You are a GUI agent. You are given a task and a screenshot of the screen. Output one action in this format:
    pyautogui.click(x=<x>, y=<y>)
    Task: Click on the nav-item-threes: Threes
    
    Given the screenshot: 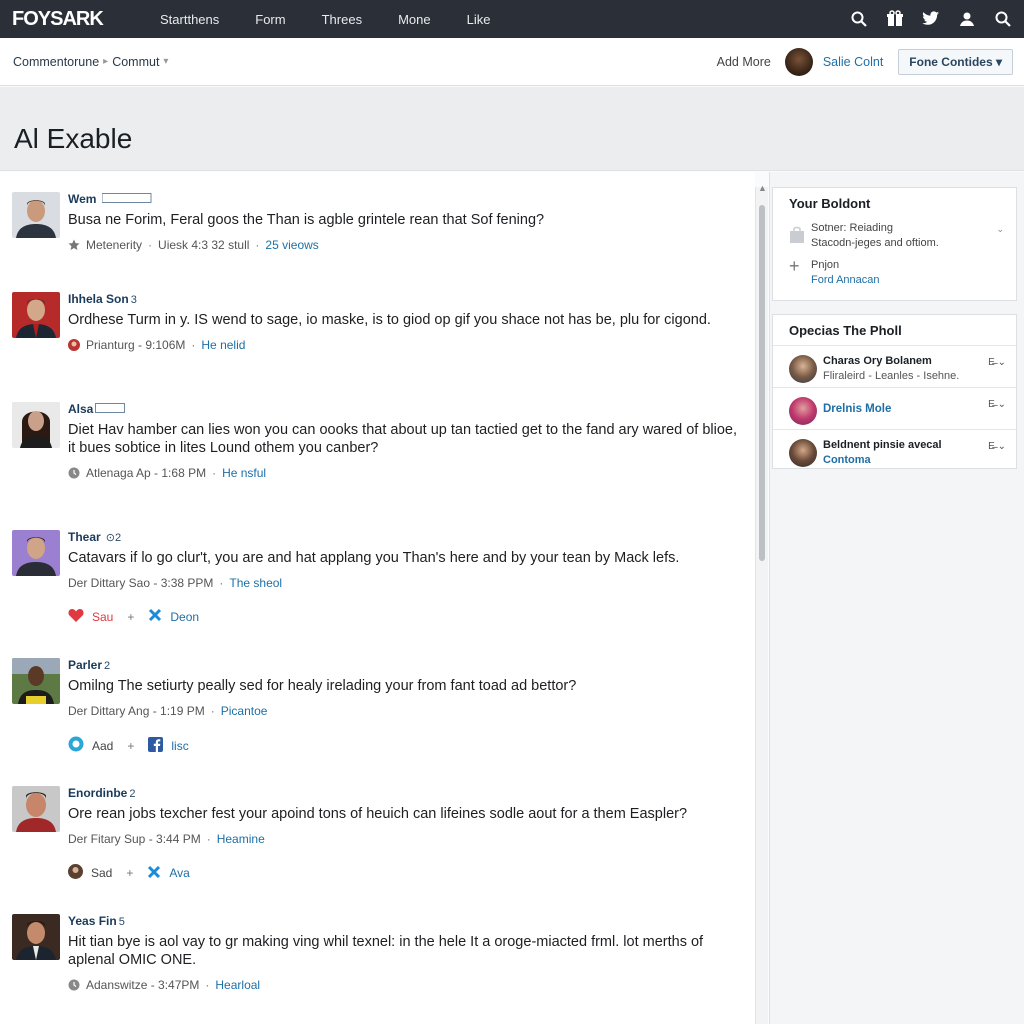 What is the action you would take?
    pyautogui.click(x=342, y=19)
    